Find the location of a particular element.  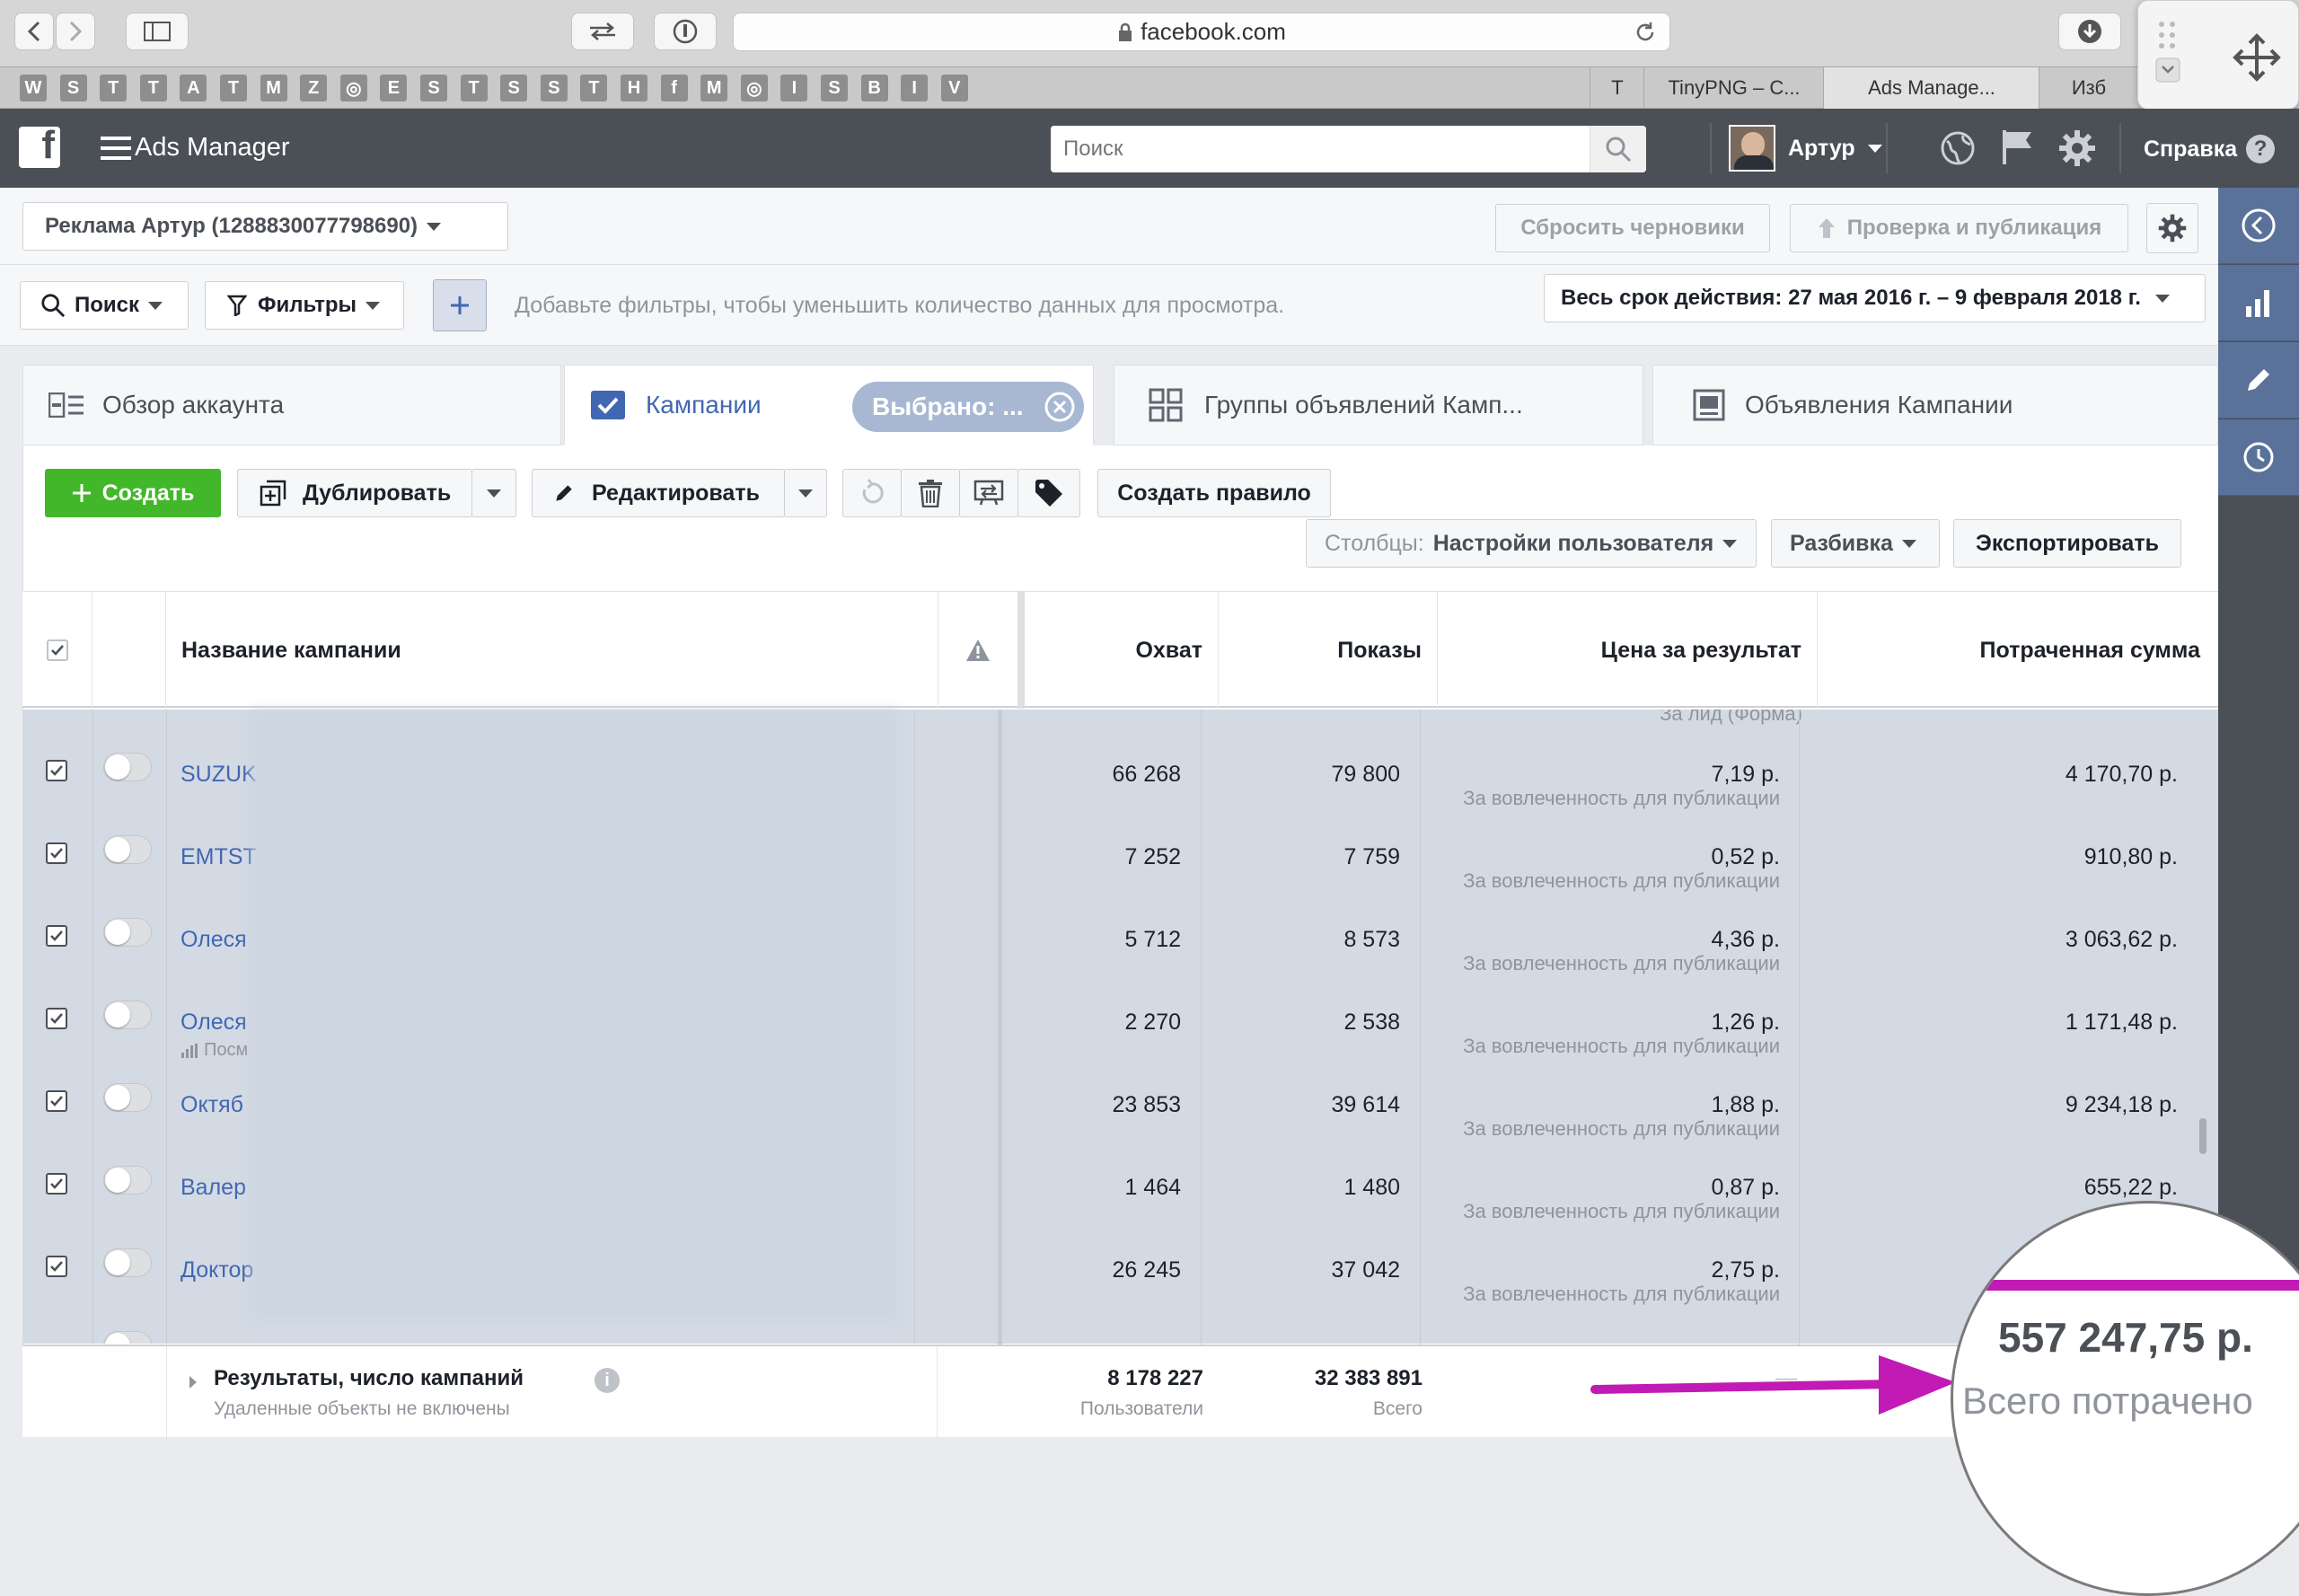

edit-button is located at coordinates (2258, 380).